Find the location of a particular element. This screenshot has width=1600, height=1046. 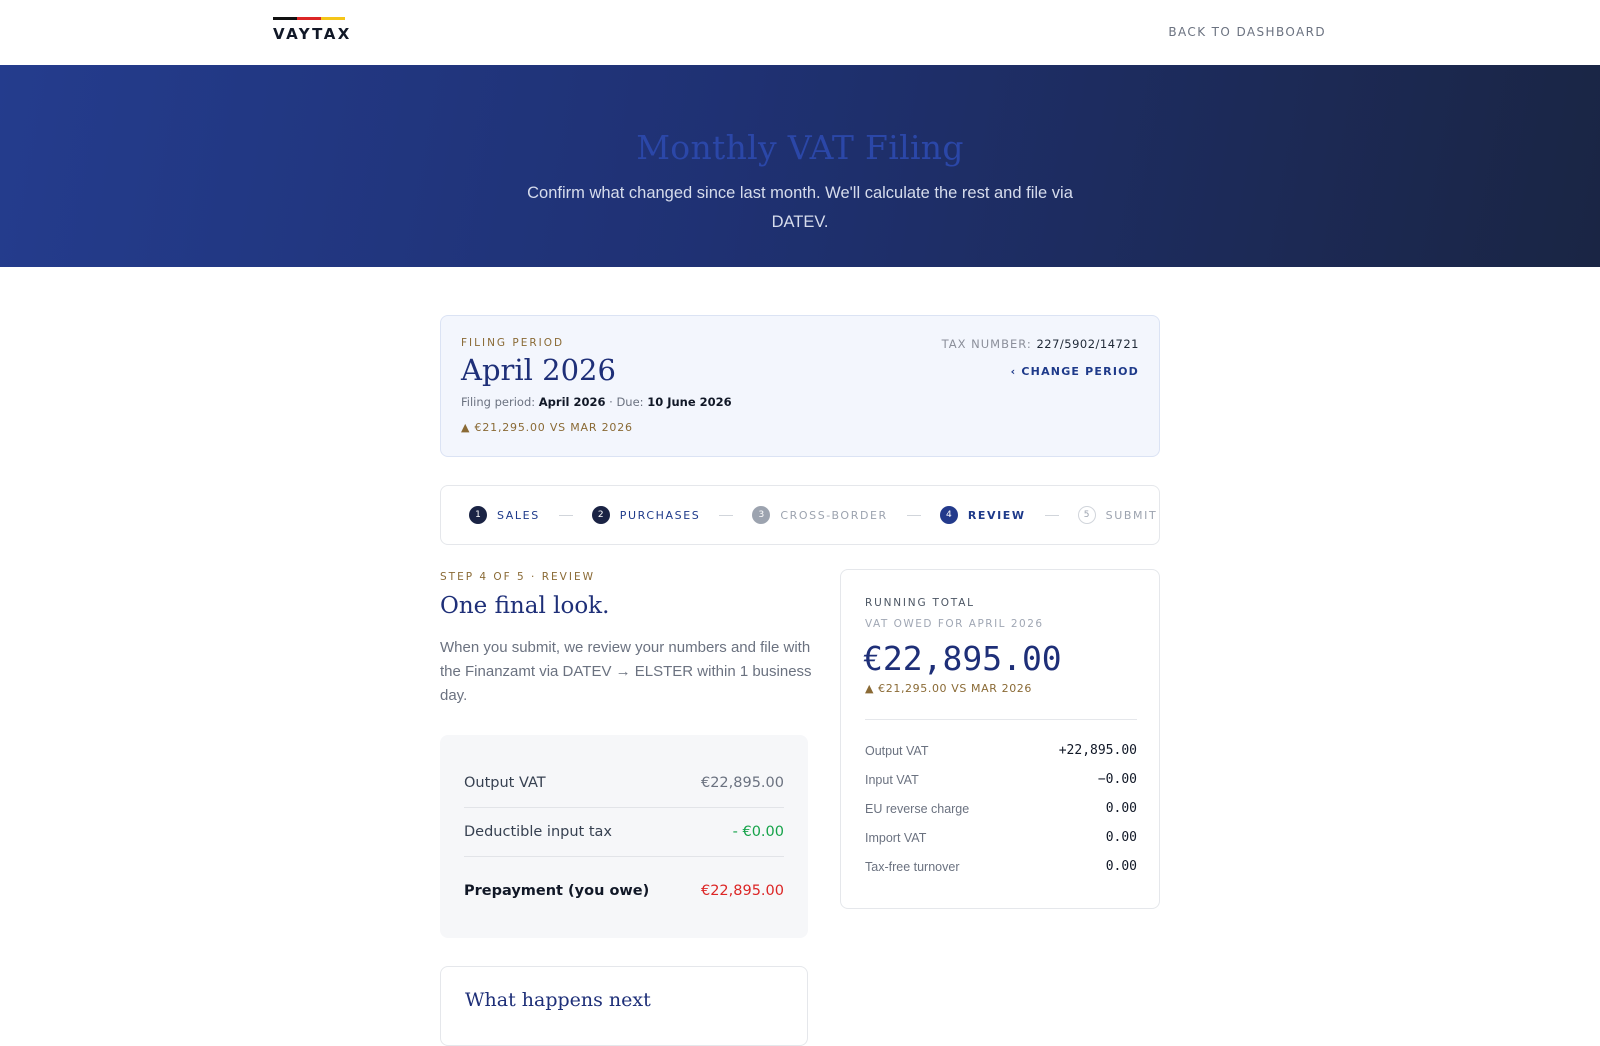

brand-logo: VAYTAX is located at coordinates (312, 30).